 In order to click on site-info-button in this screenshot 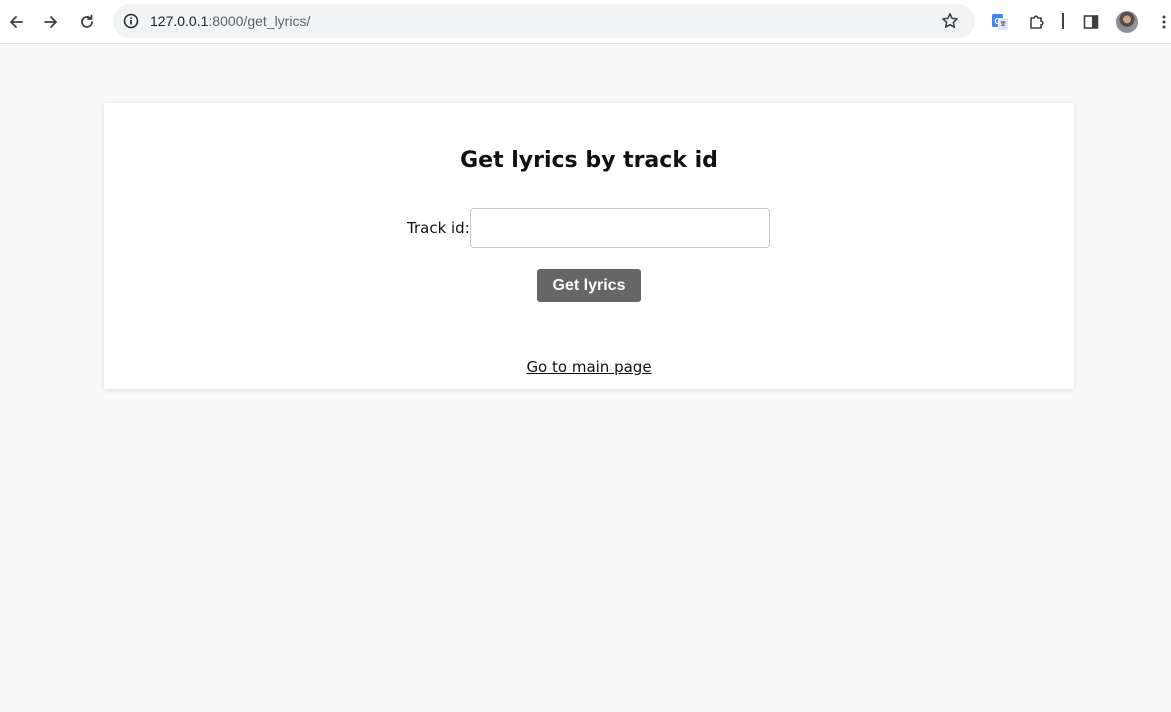, I will do `click(131, 21)`.